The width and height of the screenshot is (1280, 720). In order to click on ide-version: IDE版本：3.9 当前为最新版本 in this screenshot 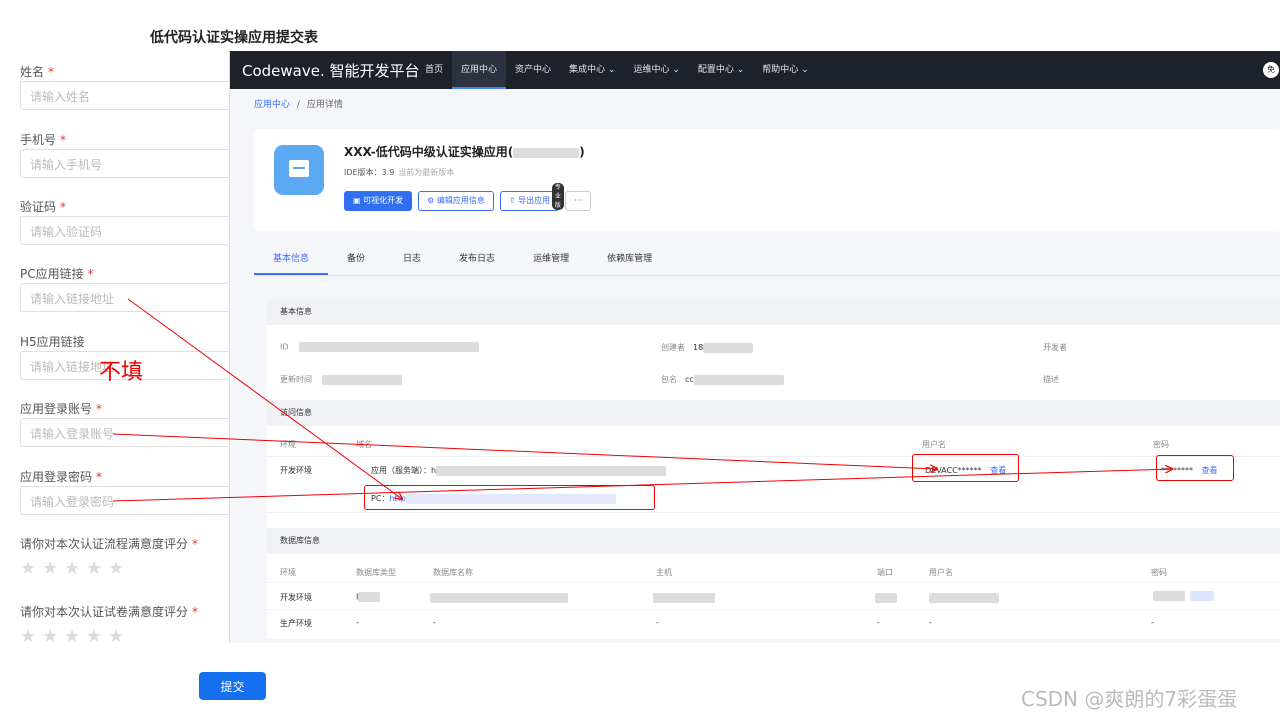, I will do `click(399, 172)`.